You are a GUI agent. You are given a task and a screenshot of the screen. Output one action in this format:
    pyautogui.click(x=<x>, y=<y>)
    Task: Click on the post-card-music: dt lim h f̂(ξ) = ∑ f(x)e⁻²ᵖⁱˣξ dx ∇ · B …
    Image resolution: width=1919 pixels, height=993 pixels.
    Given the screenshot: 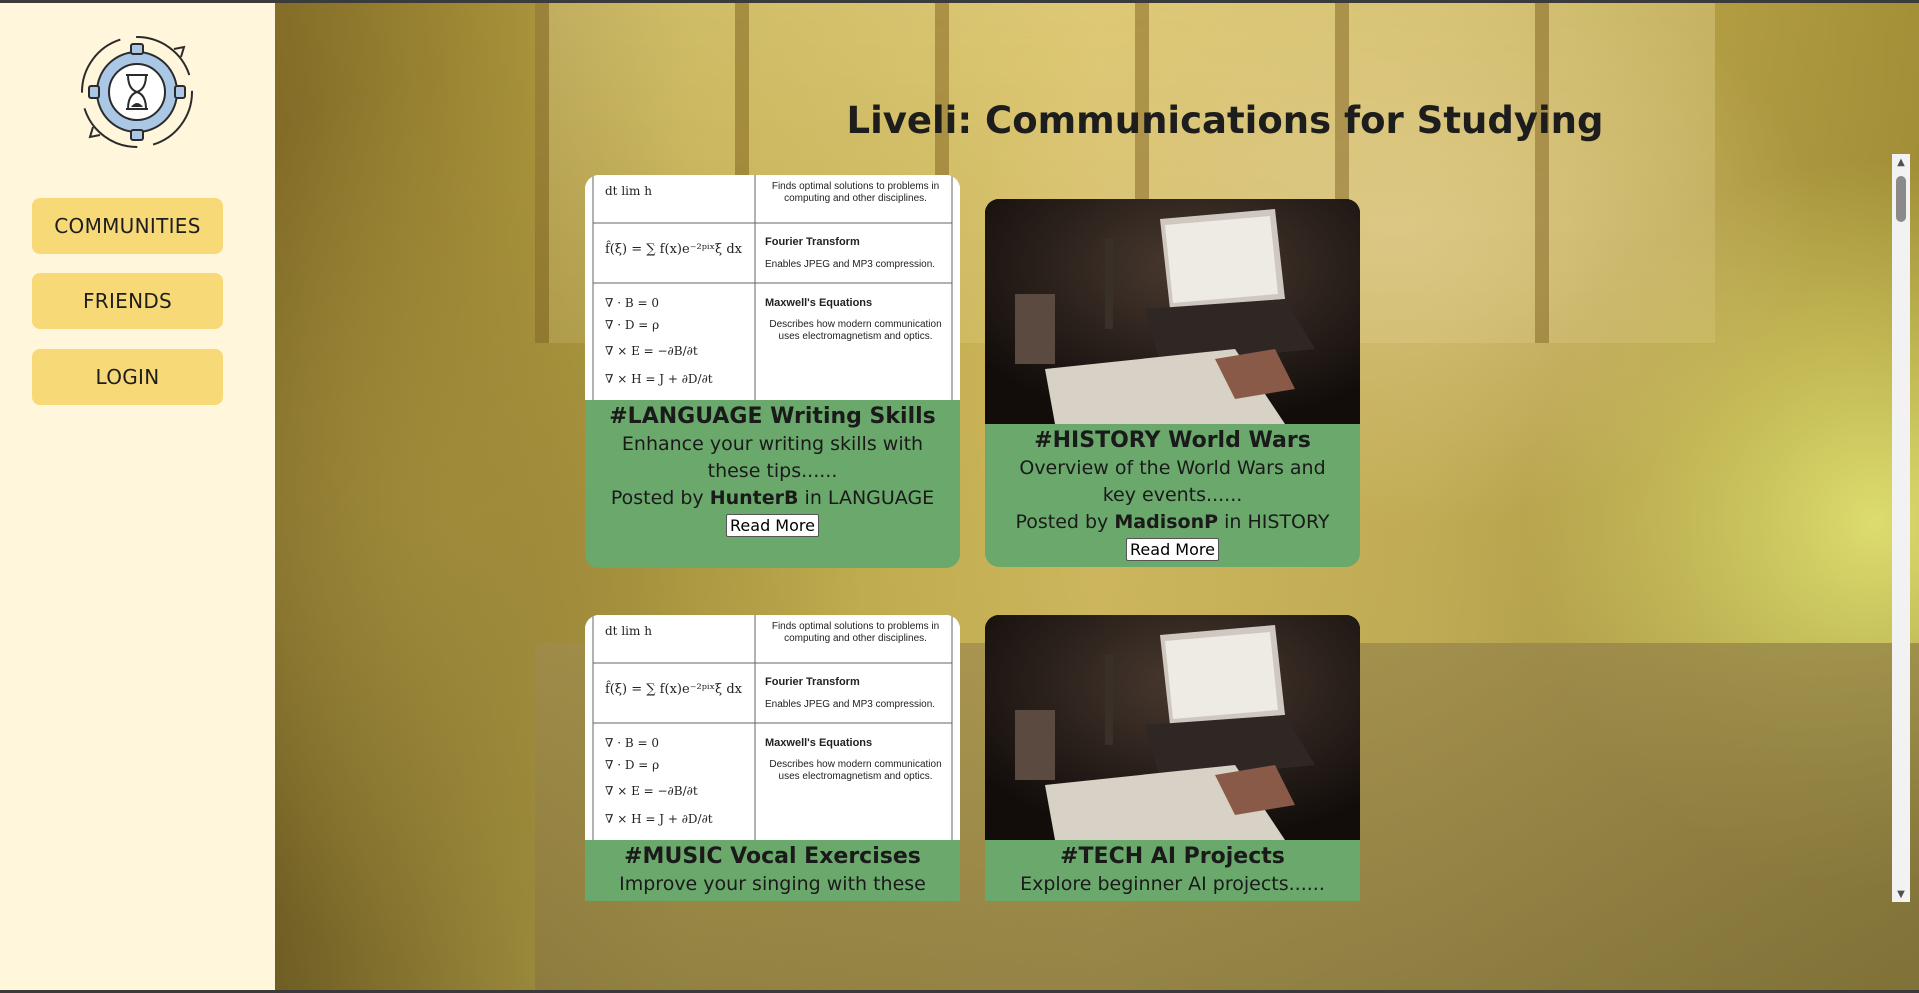 What is the action you would take?
    pyautogui.click(x=772, y=758)
    